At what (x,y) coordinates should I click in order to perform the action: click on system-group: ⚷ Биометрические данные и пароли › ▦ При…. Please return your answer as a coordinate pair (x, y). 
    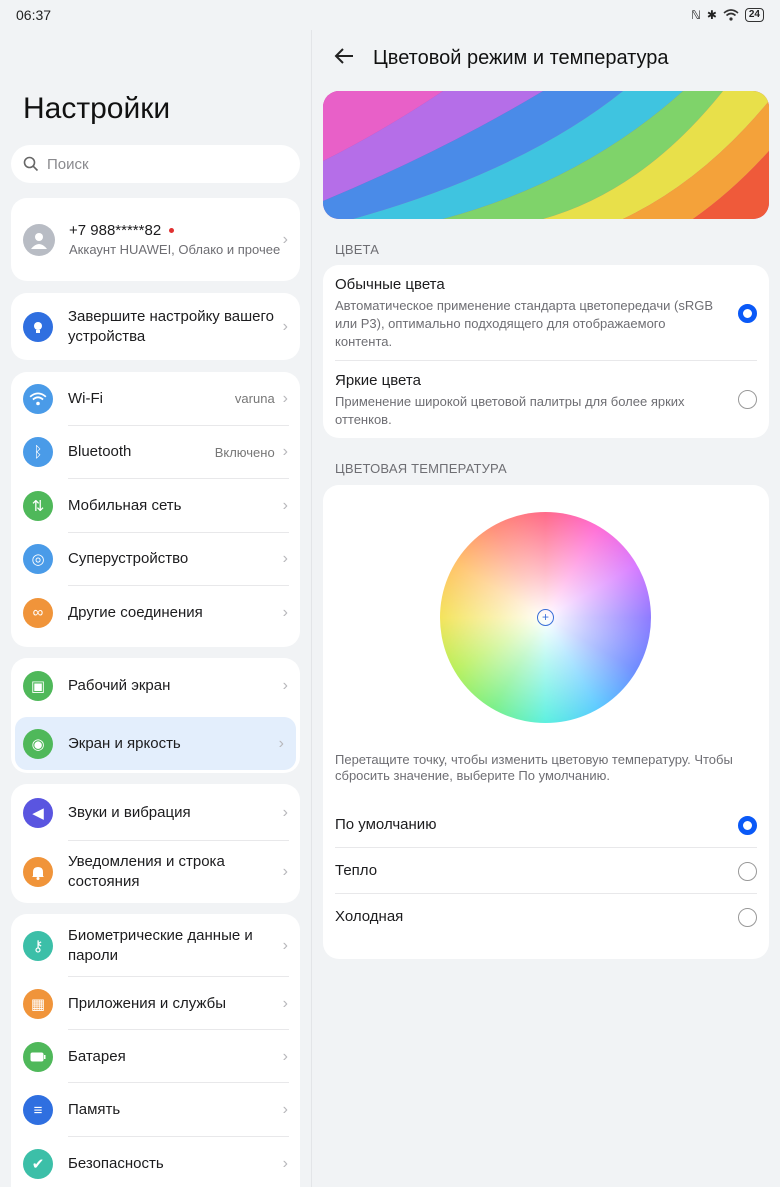
    Looking at the image, I should click on (155, 1050).